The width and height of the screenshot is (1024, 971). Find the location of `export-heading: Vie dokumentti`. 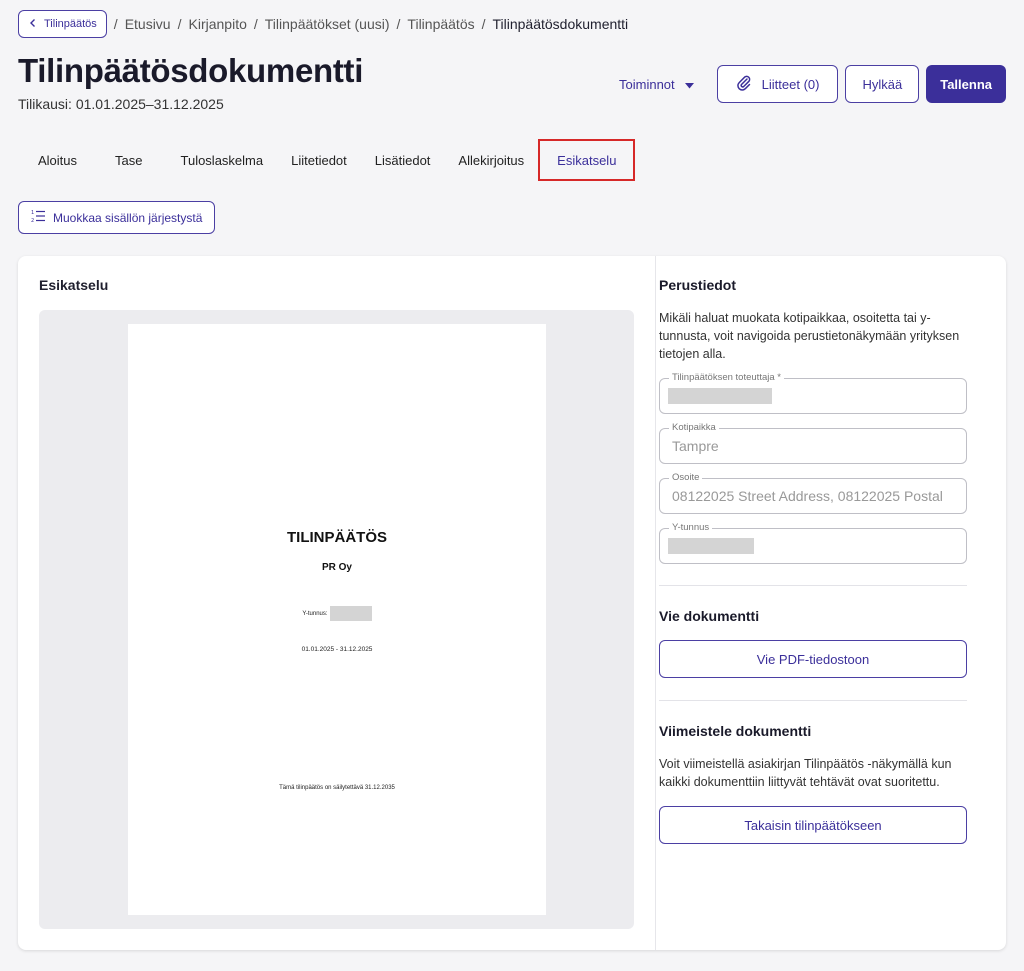

export-heading: Vie dokumentti is located at coordinates (709, 616).